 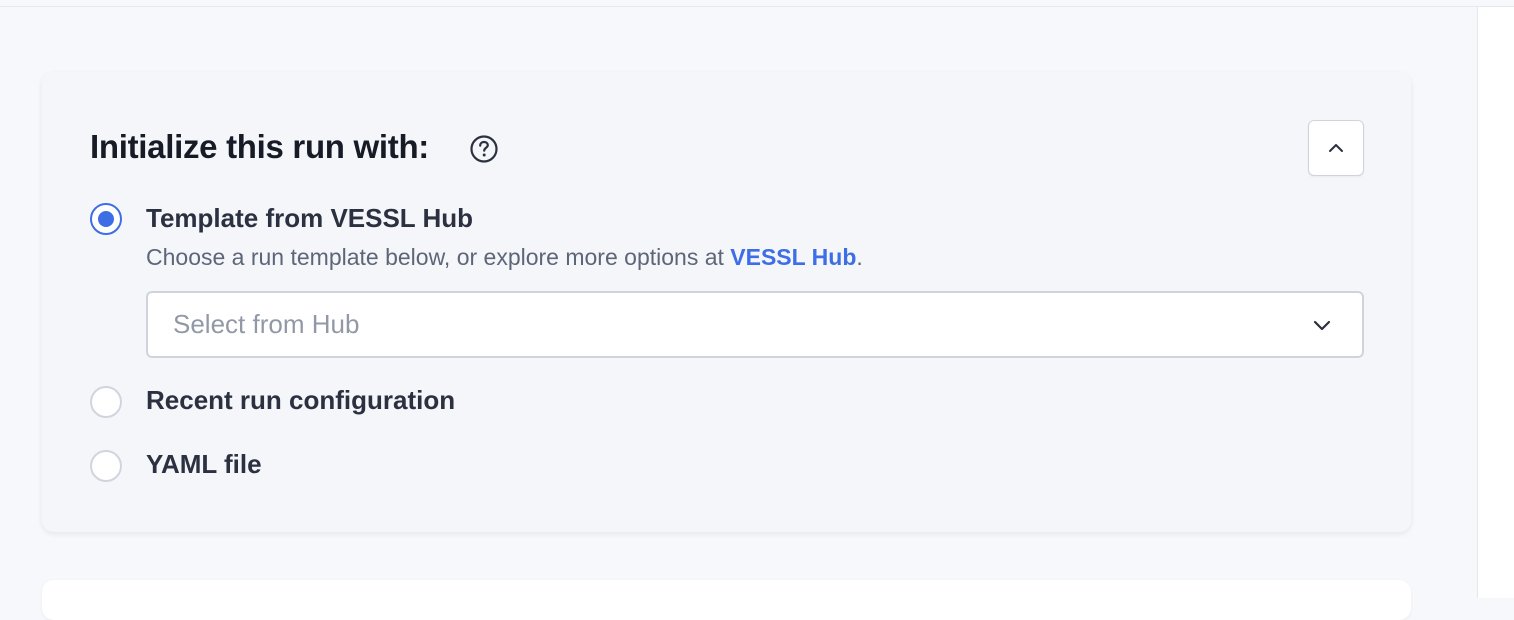 What do you see at coordinates (204, 464) in the screenshot?
I see `option-label-yaml-file: YAML file` at bounding box center [204, 464].